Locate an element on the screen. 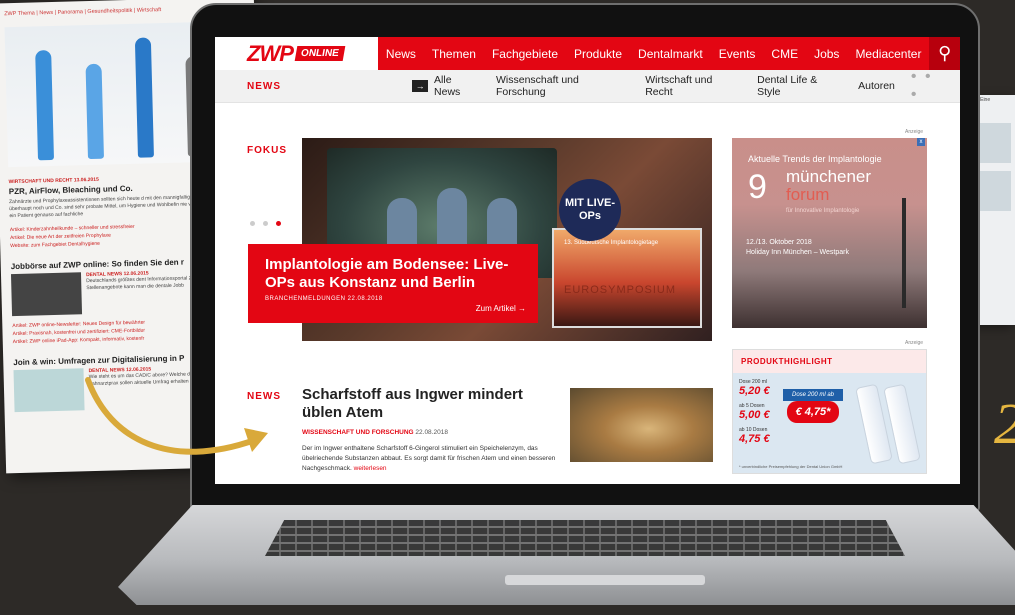  projection-title: 13. Süddeutsche Implantologietage is located at coordinates (611, 243).